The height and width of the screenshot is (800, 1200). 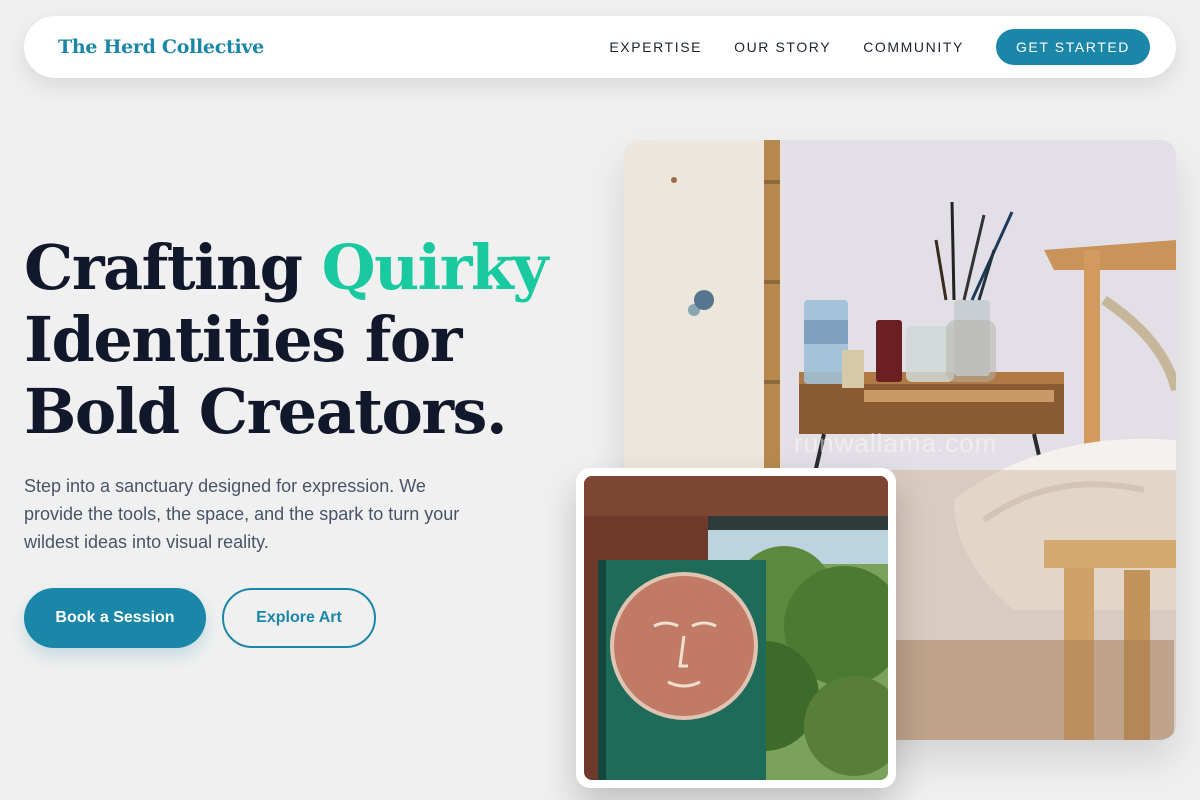 What do you see at coordinates (115, 618) in the screenshot?
I see `book-session-button: Book a Session` at bounding box center [115, 618].